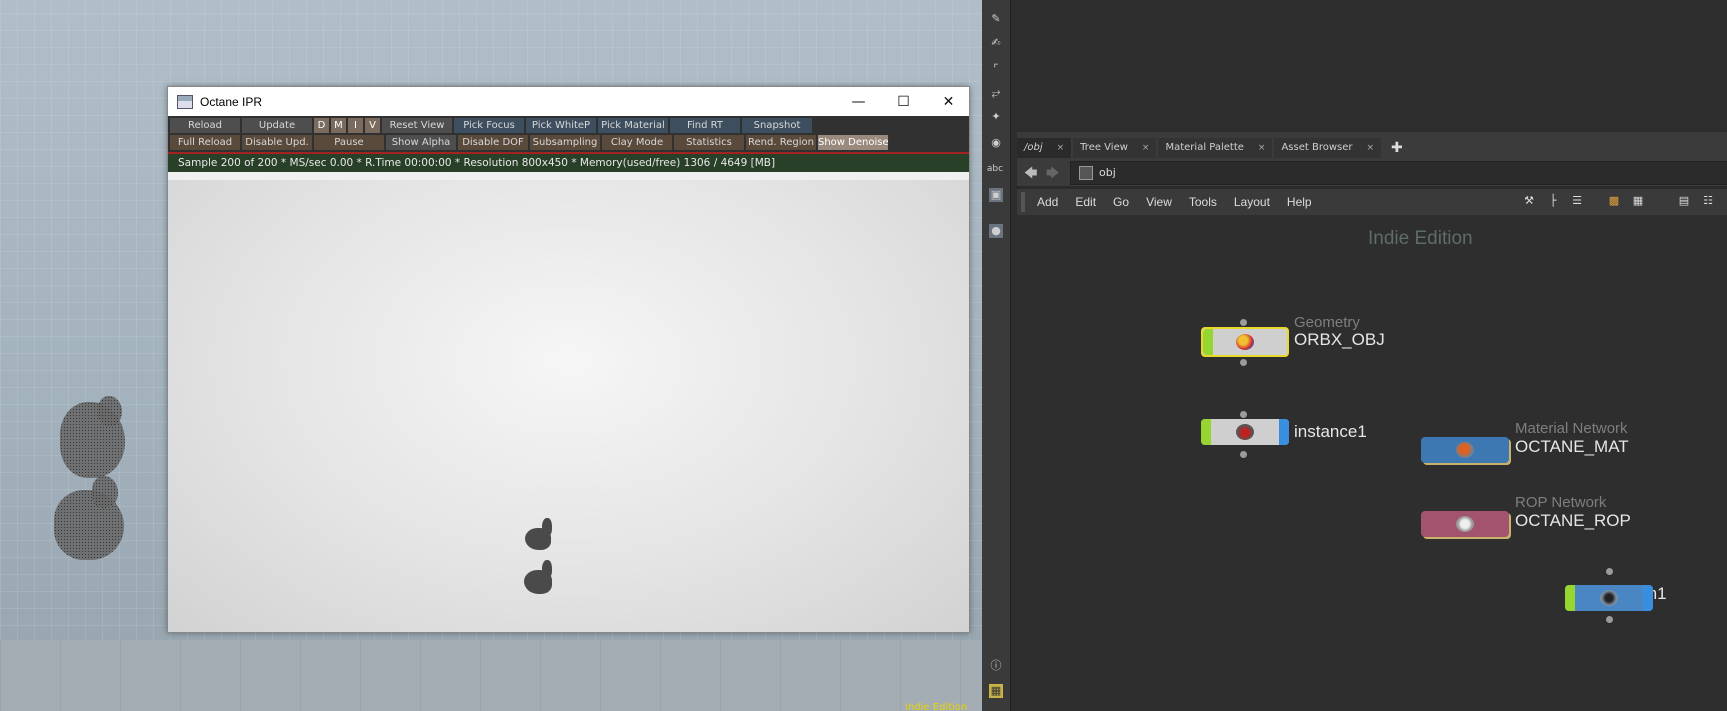 This screenshot has width=1727, height=711. What do you see at coordinates (321, 125) in the screenshot?
I see `d-toggle-button: D` at bounding box center [321, 125].